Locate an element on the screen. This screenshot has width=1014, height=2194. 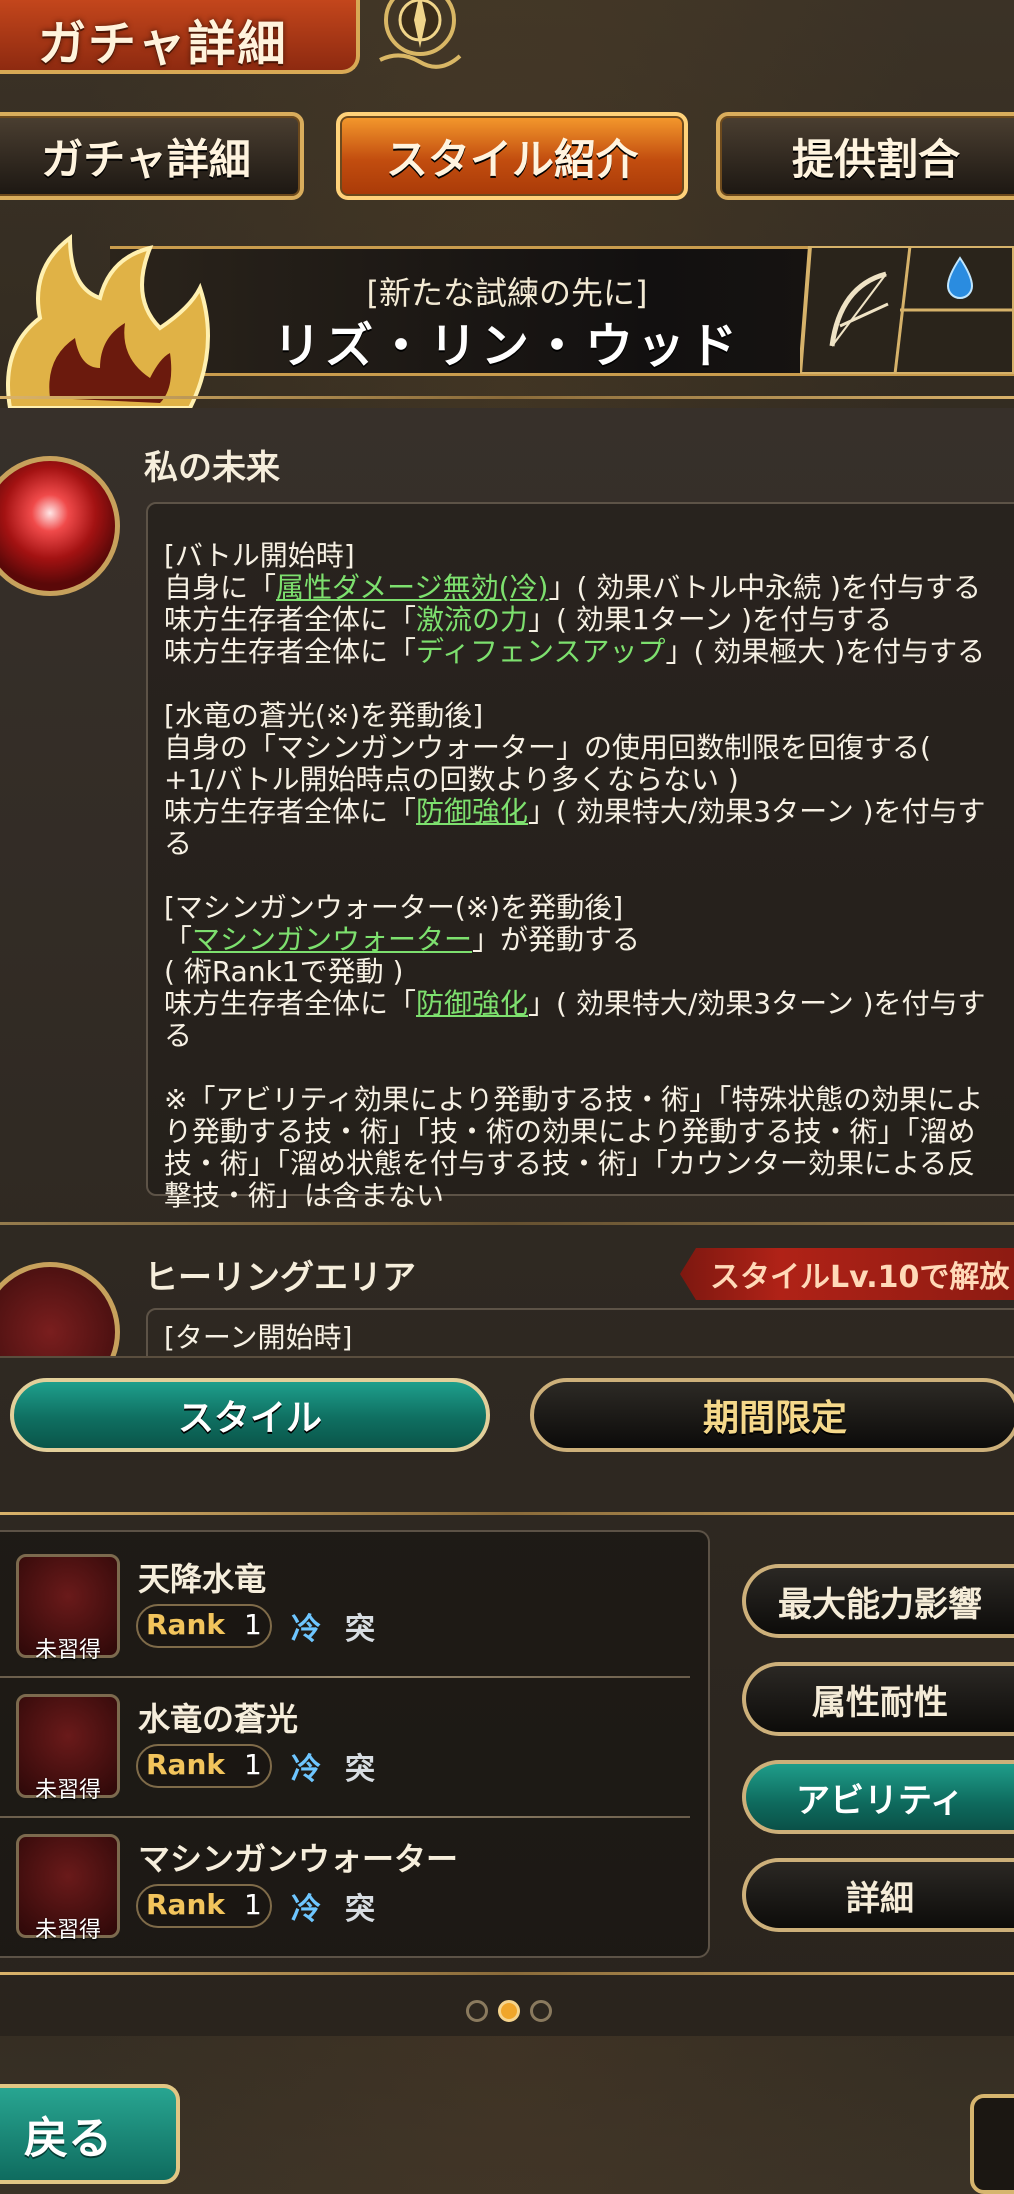
title-bar: ガチャ詳細 is located at coordinates (180, 37).